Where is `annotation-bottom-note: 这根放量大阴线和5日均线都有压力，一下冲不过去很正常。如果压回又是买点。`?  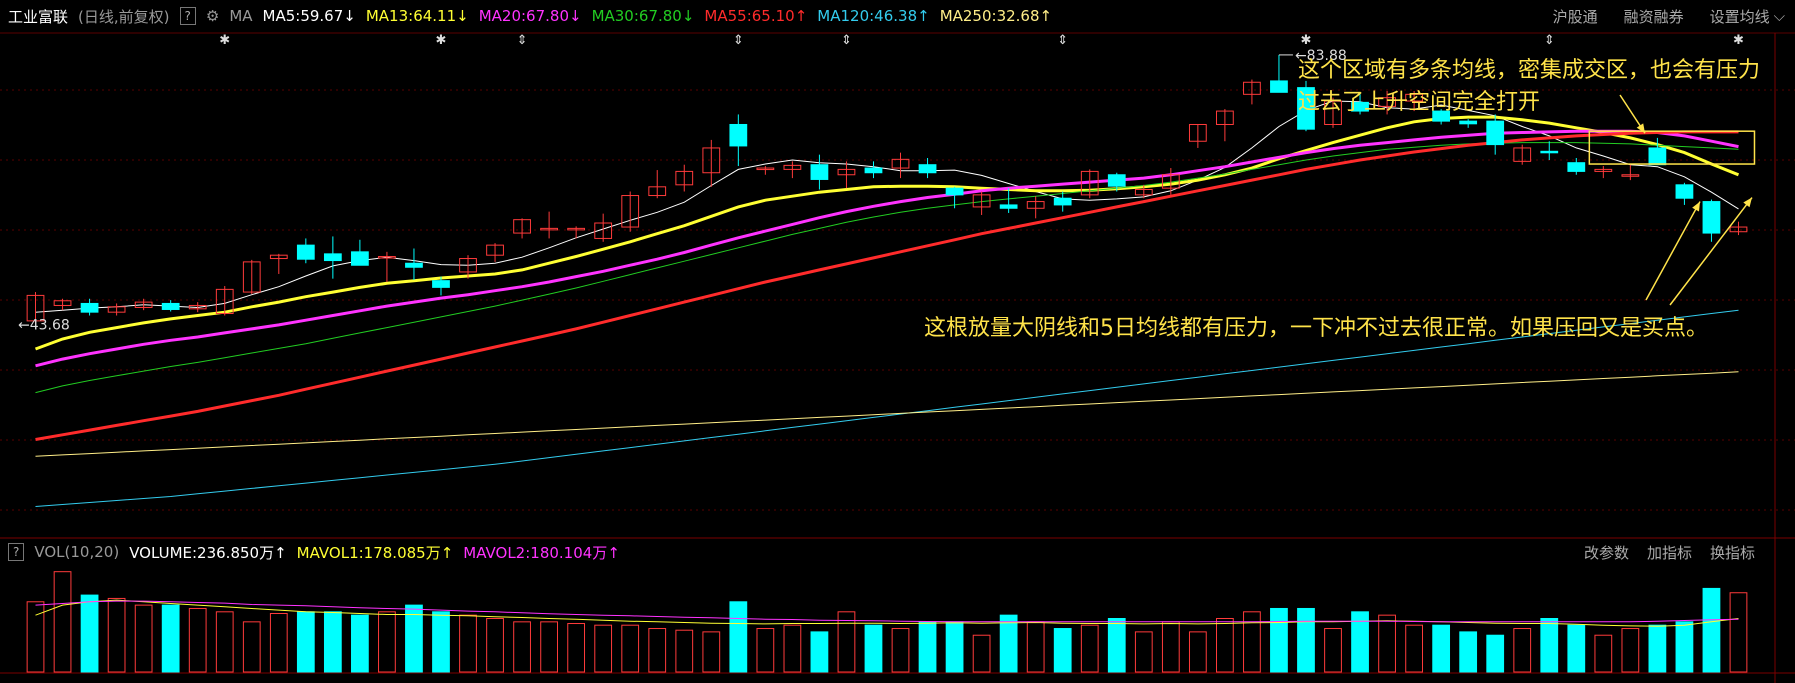 annotation-bottom-note: 这根放量大阴线和5日均线都有压力，一下冲不过去很正常。如果压回又是买点。 is located at coordinates (1316, 328).